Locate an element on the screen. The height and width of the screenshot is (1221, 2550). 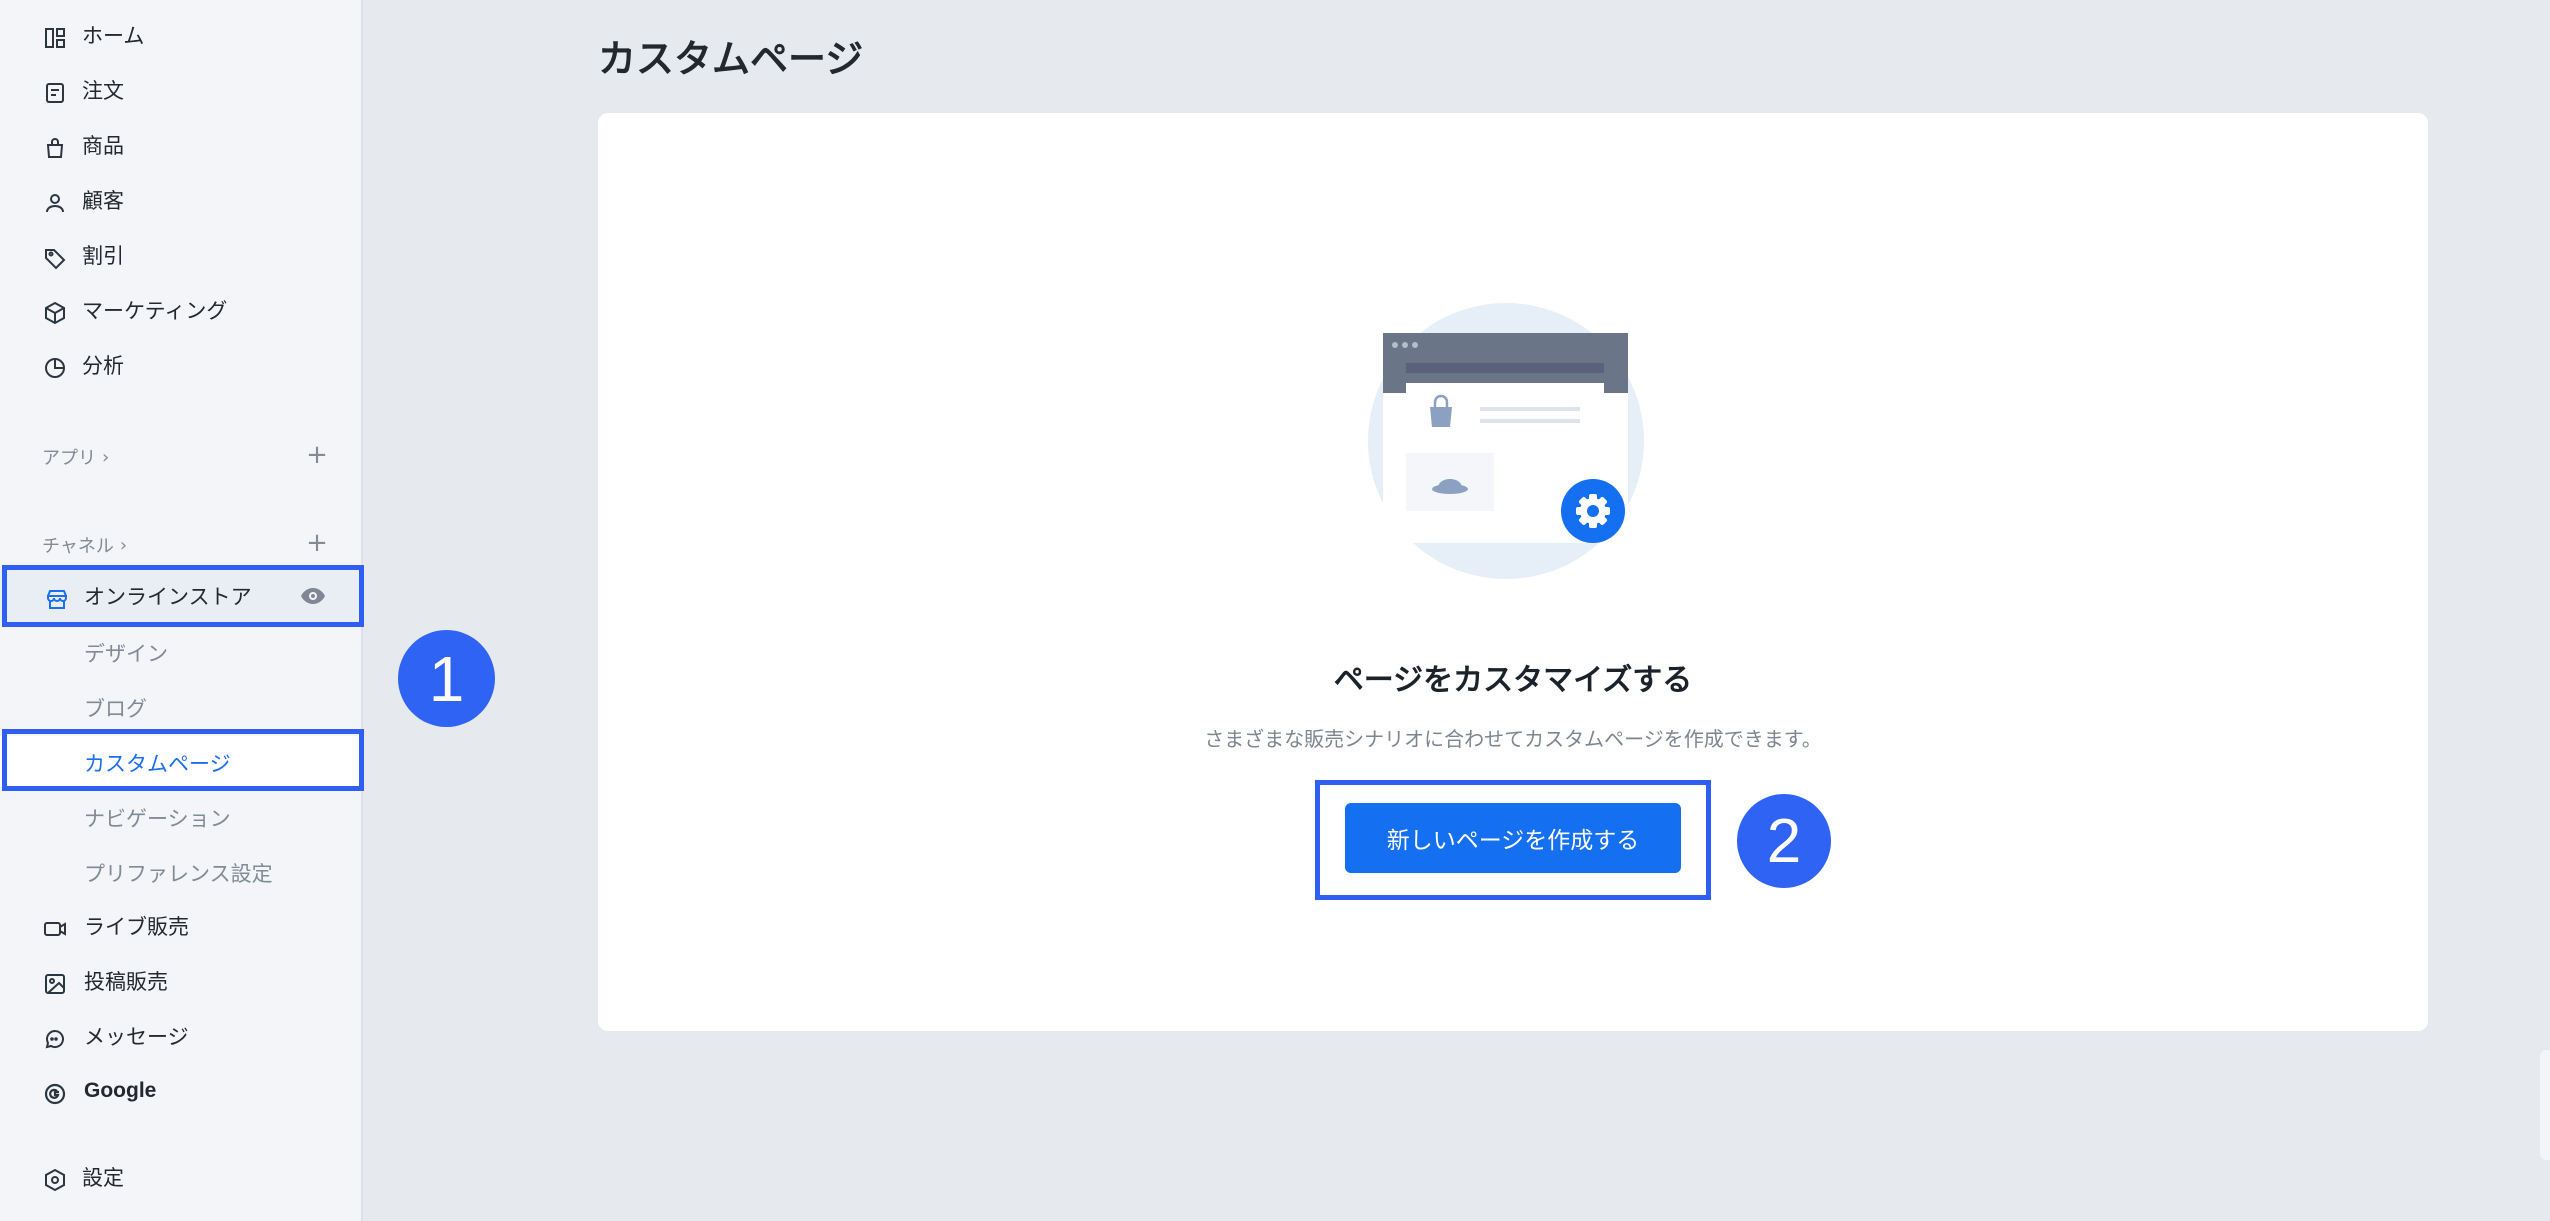
step-badge-1: 1 is located at coordinates (446, 678).